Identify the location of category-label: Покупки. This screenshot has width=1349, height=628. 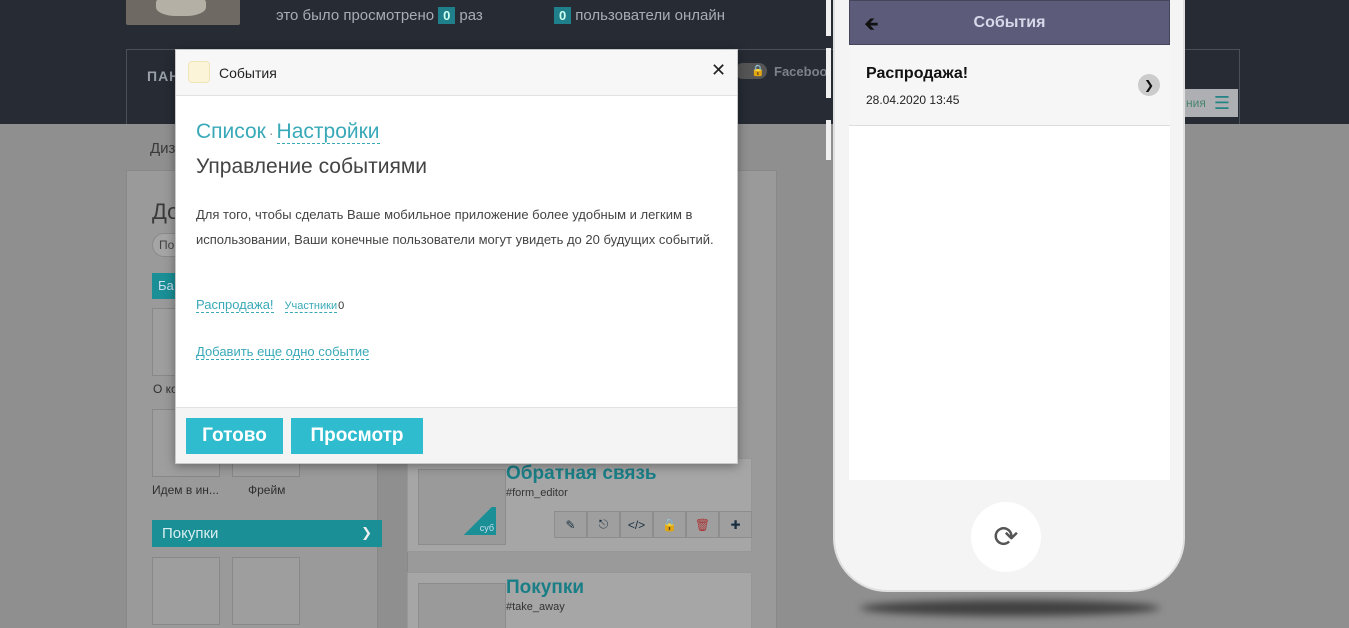
(190, 533).